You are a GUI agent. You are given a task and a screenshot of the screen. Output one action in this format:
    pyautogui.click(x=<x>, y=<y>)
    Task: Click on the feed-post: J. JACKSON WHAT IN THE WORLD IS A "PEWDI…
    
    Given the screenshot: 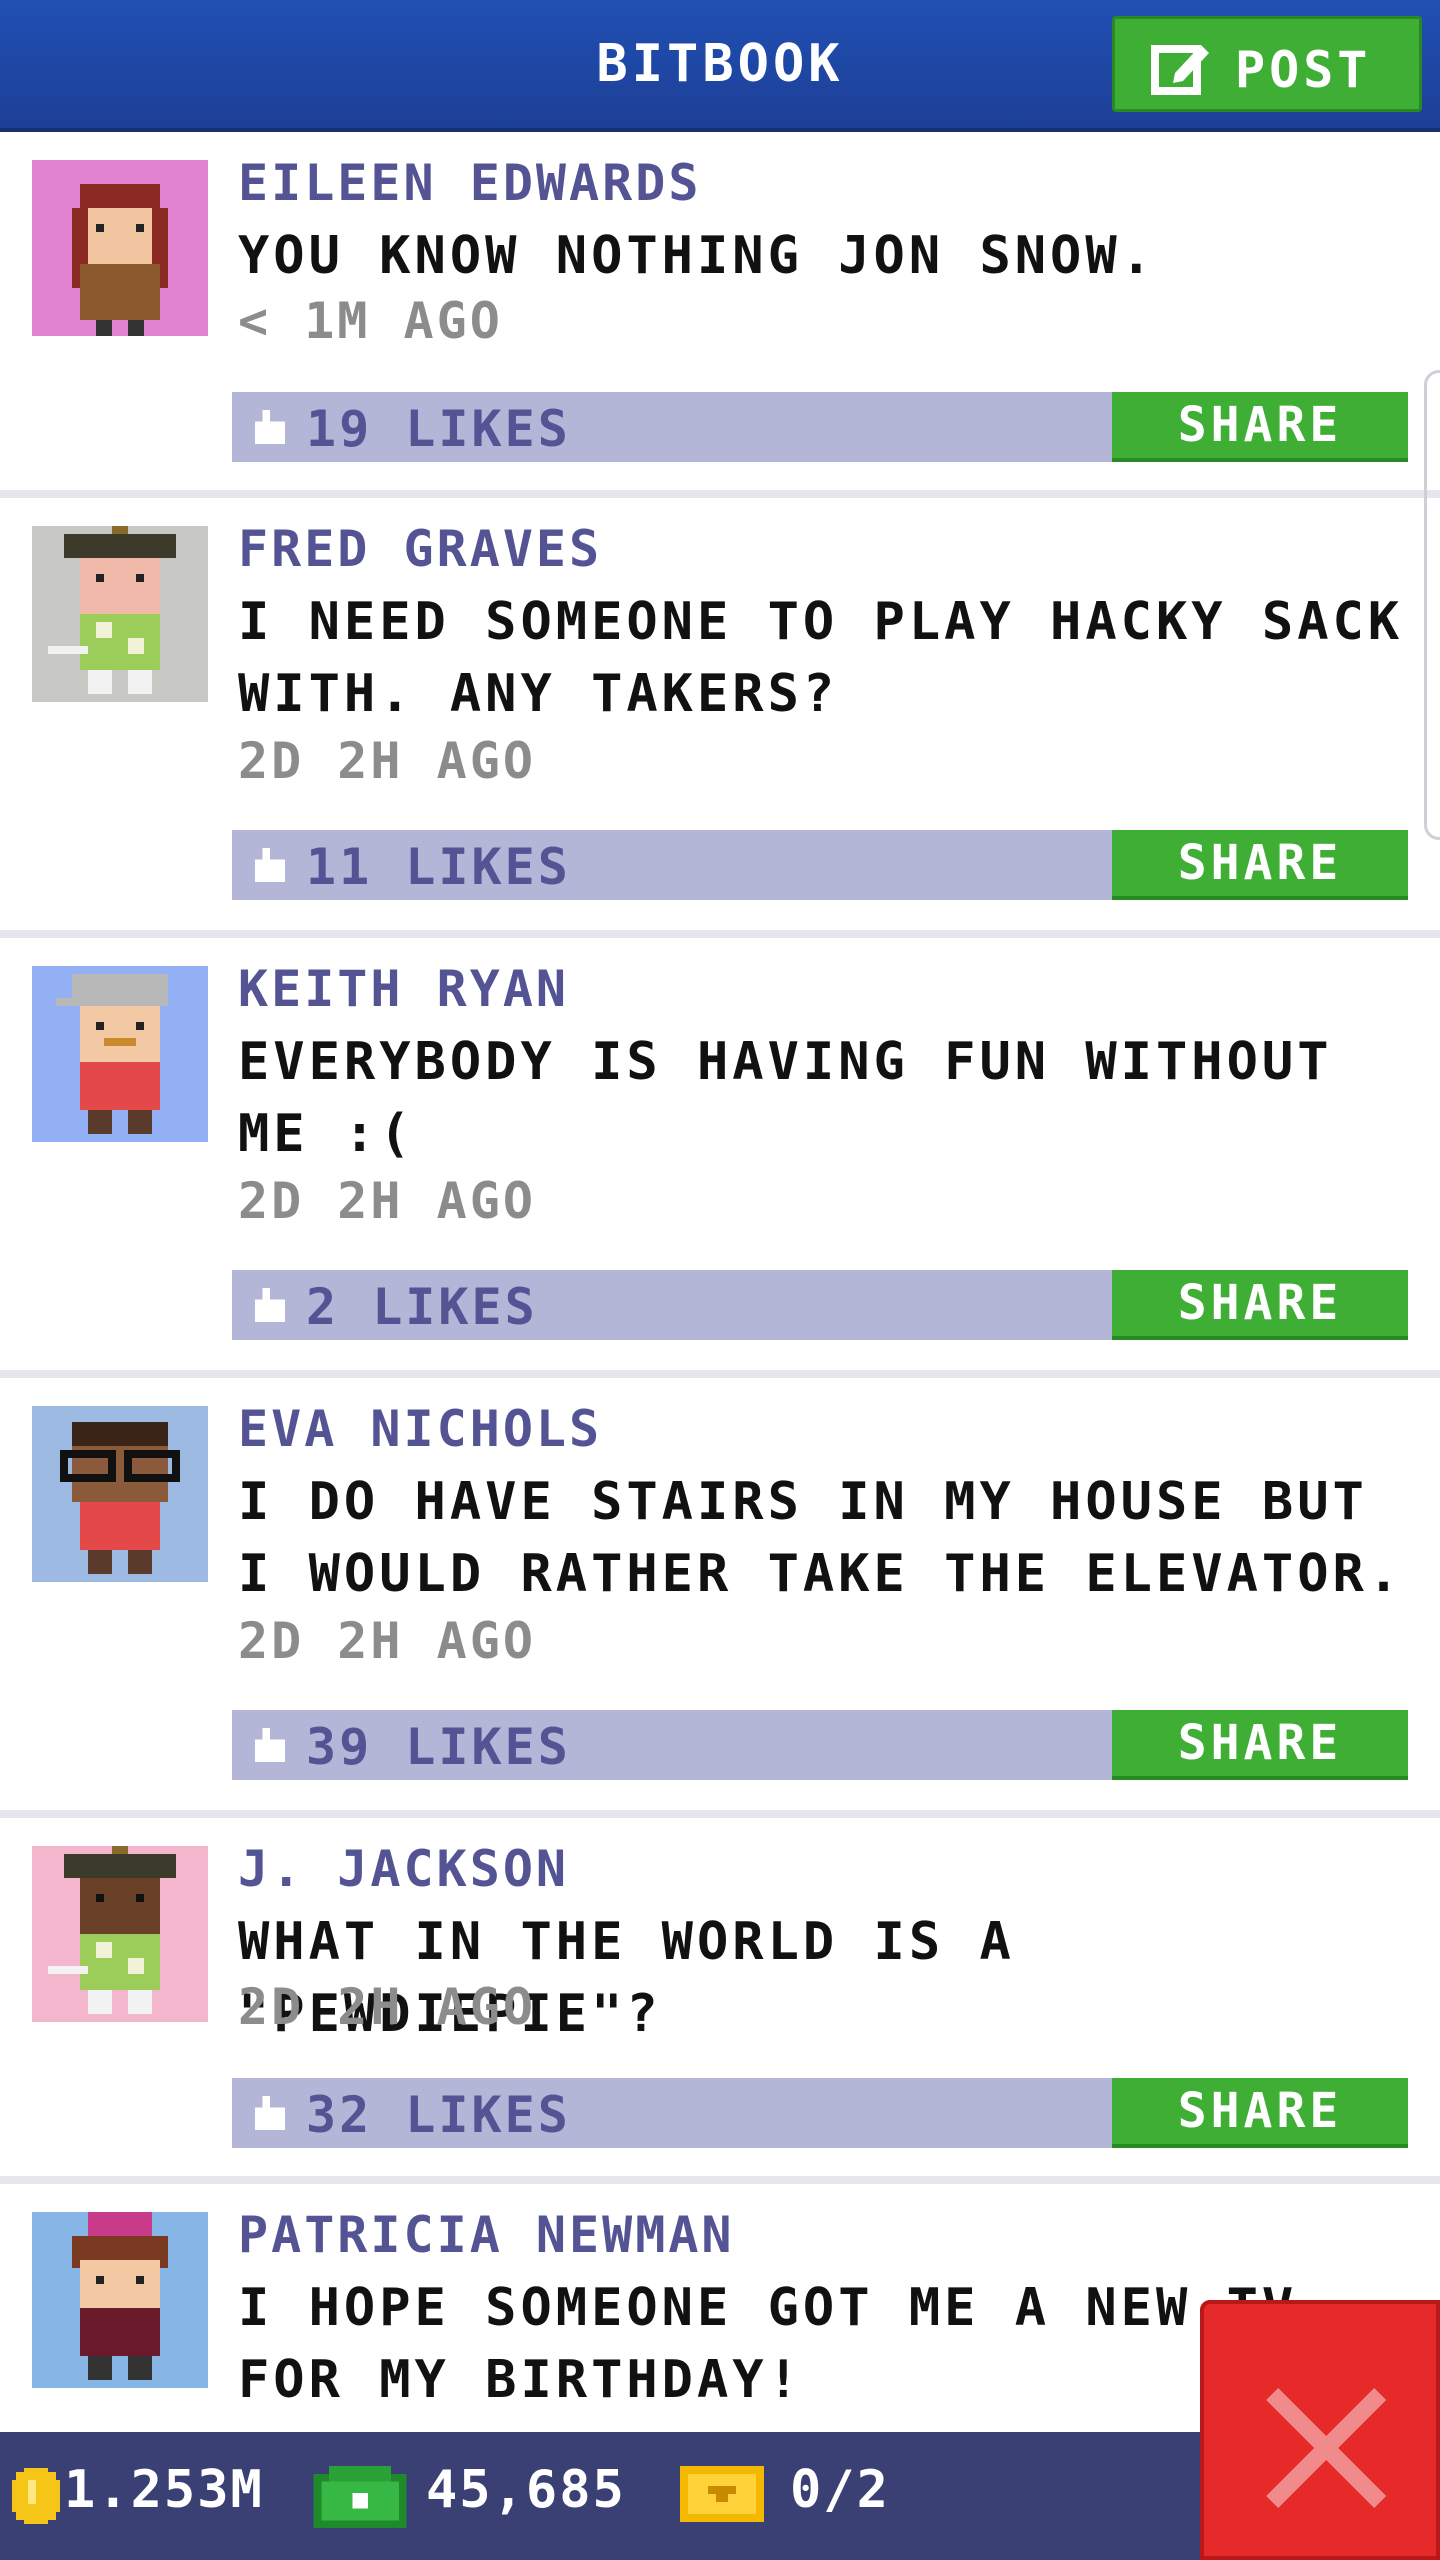 What is the action you would take?
    pyautogui.click(x=720, y=2001)
    